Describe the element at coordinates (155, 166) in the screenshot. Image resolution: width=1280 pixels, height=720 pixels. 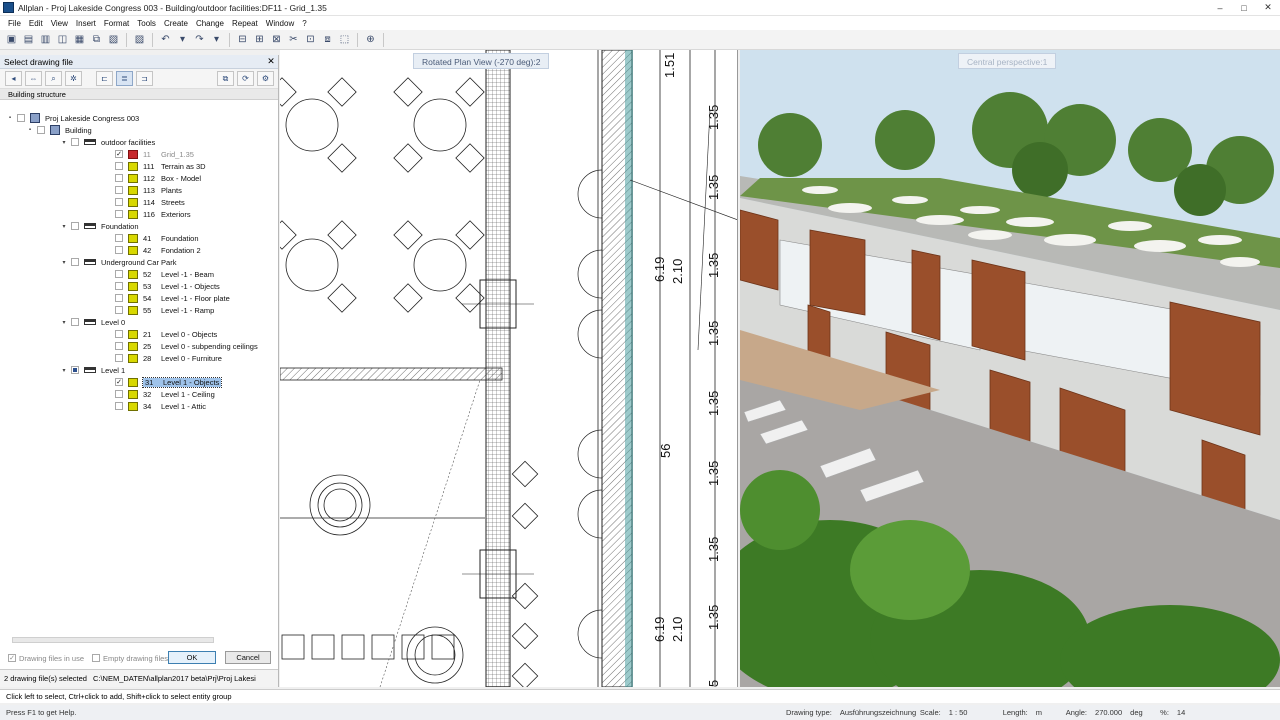
I see `tree-row: 111 Terrain as 3D` at that location.